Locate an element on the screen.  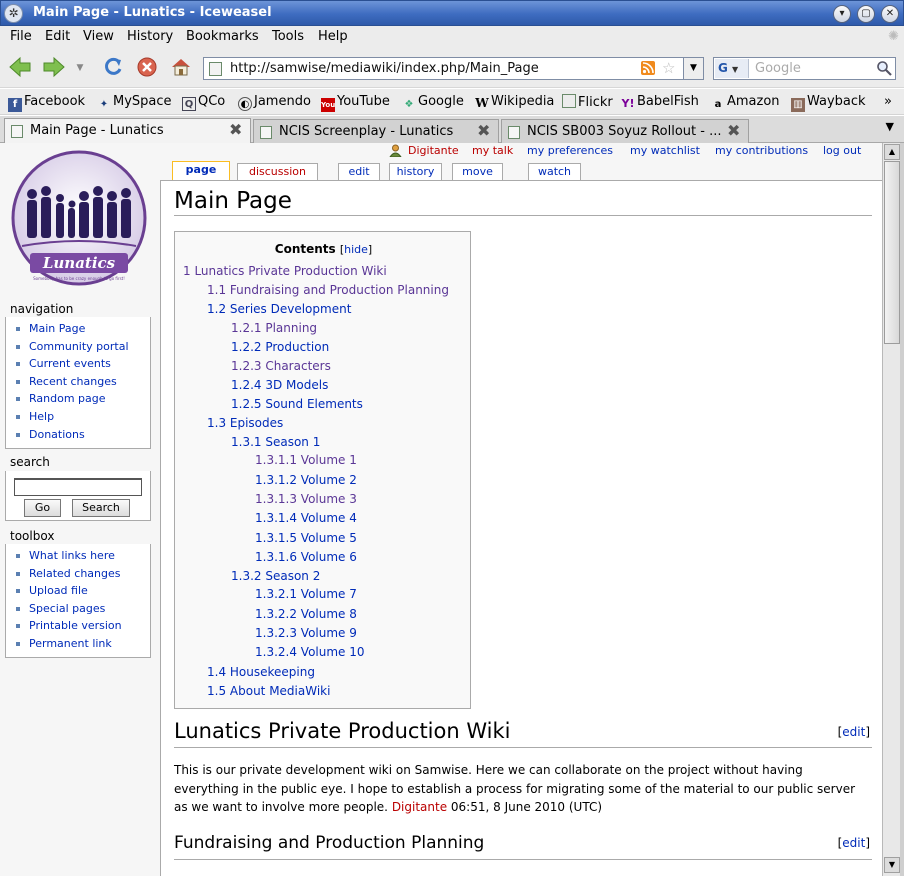
toc-item: 1.3.1.4 Volume 4 is located at coordinates (306, 518).